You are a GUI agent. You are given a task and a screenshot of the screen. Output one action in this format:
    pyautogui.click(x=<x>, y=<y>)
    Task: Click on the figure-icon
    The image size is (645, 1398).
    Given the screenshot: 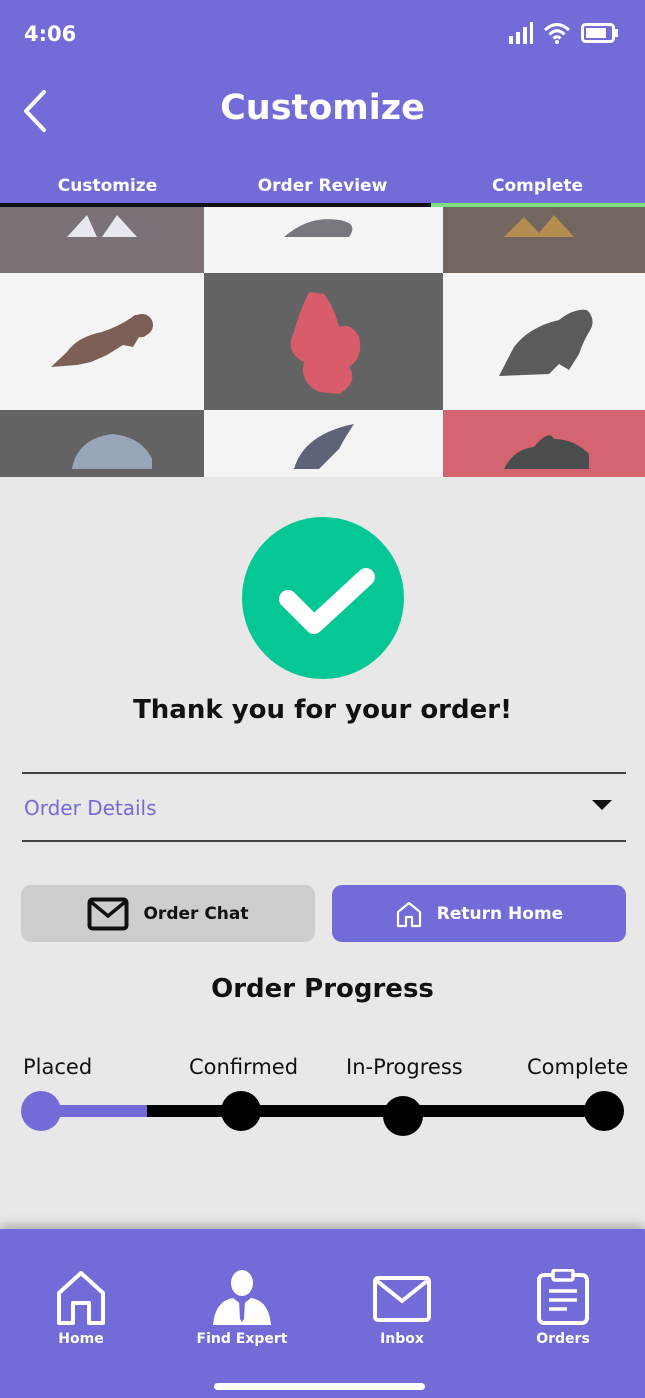 What is the action you would take?
    pyautogui.click(x=102, y=226)
    